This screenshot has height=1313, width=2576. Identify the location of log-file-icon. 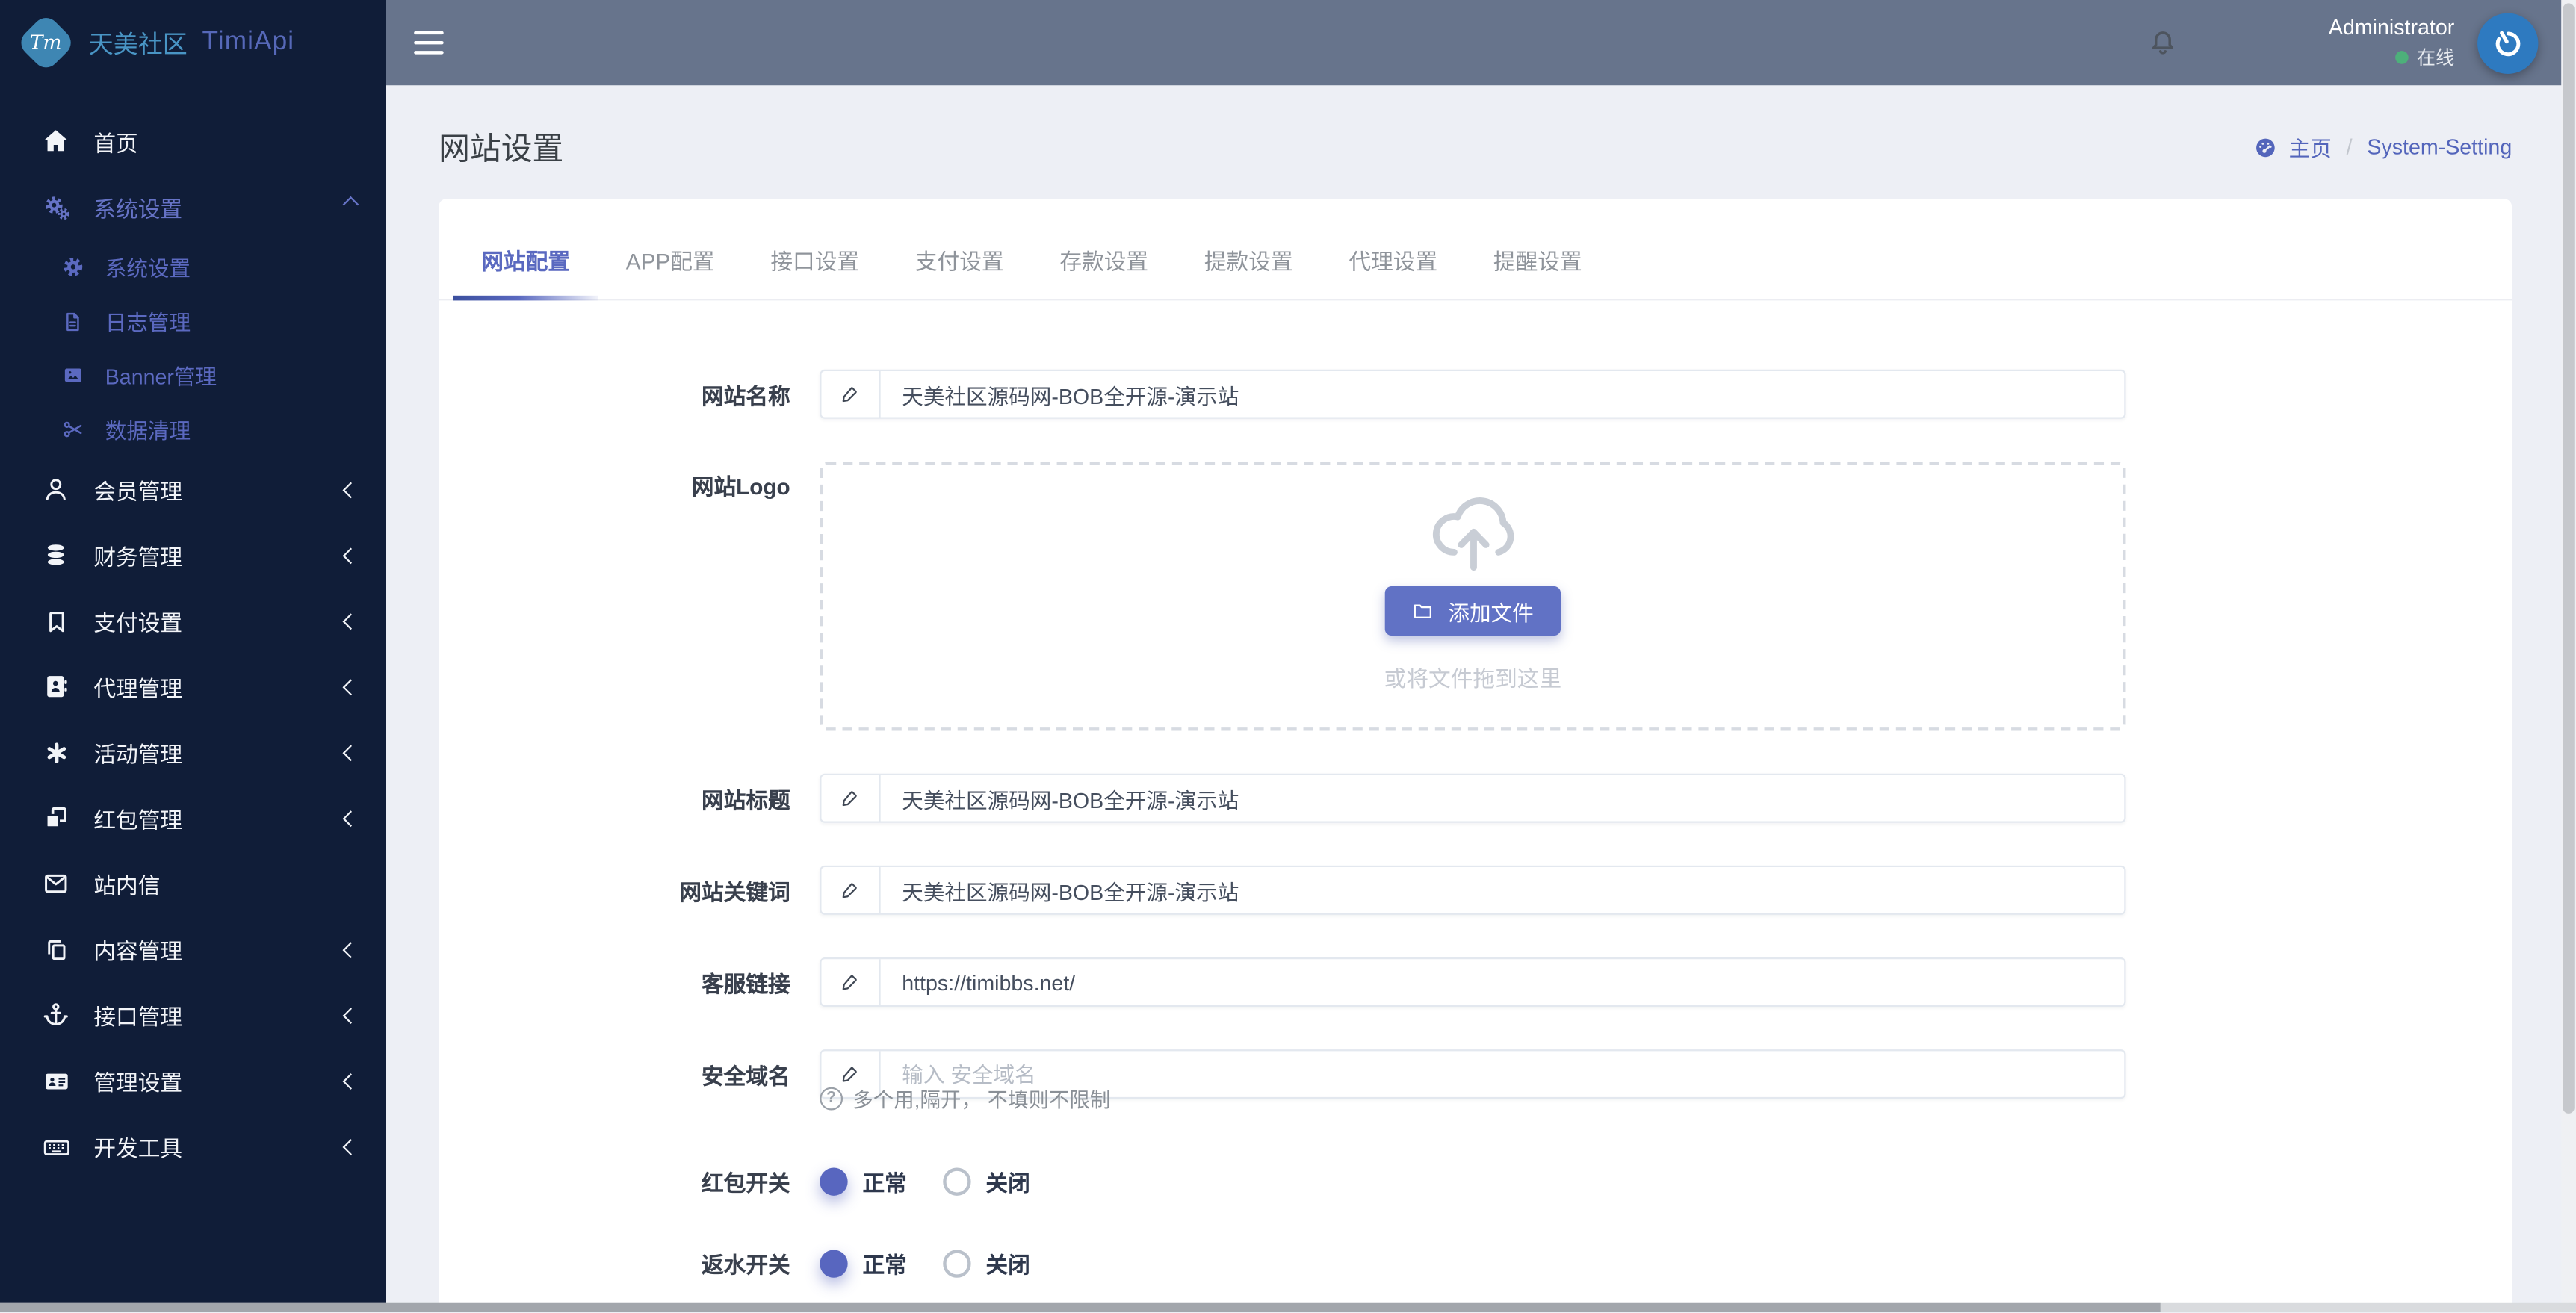
(72, 321).